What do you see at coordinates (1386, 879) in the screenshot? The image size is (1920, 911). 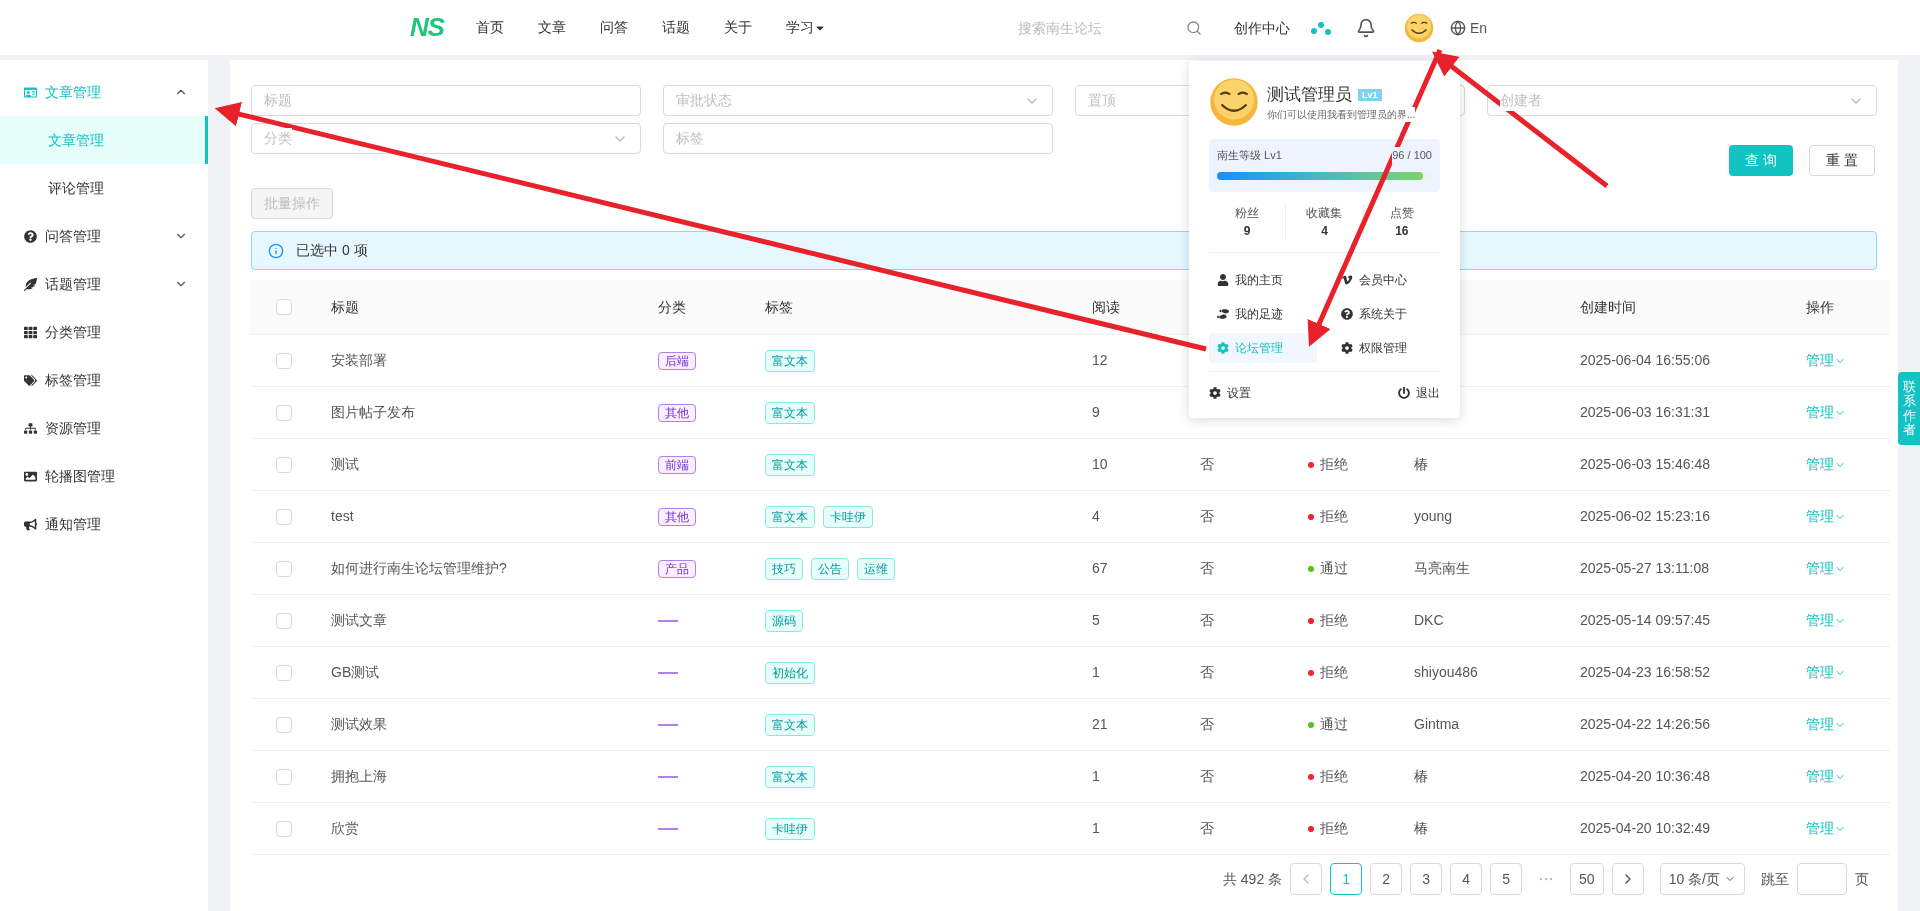 I see `page-button: 2` at bounding box center [1386, 879].